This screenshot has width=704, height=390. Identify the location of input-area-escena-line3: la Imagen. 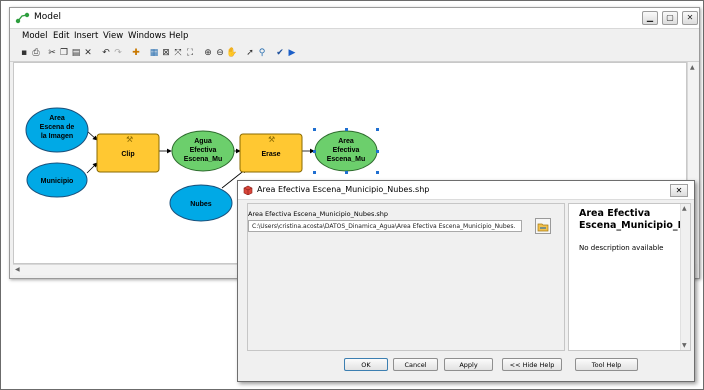
(57, 136).